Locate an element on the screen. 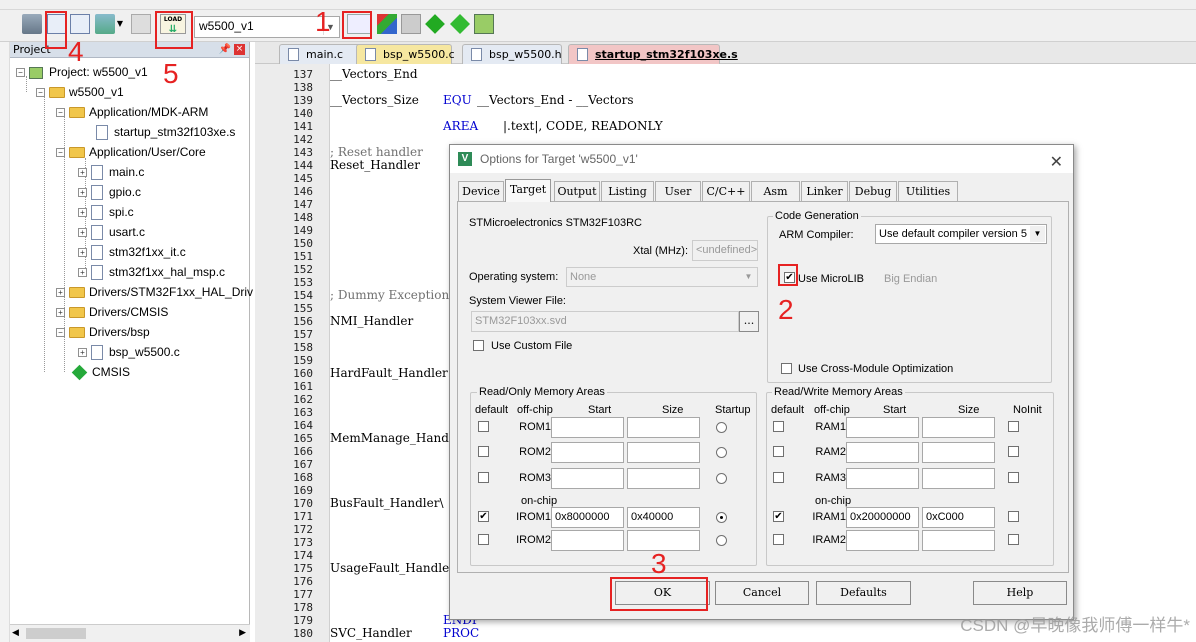  tree-item-file: + bsp_w5500.c is located at coordinates (129, 352).